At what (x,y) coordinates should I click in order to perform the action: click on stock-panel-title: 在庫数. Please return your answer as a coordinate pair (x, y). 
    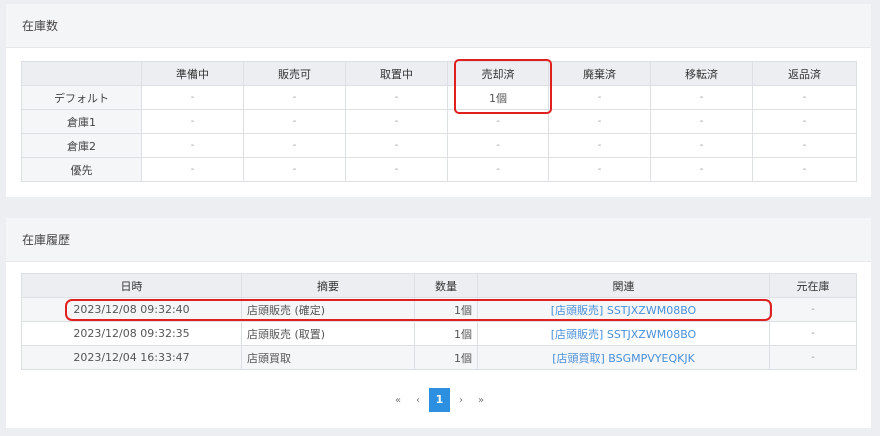
    Looking at the image, I should click on (438, 26).